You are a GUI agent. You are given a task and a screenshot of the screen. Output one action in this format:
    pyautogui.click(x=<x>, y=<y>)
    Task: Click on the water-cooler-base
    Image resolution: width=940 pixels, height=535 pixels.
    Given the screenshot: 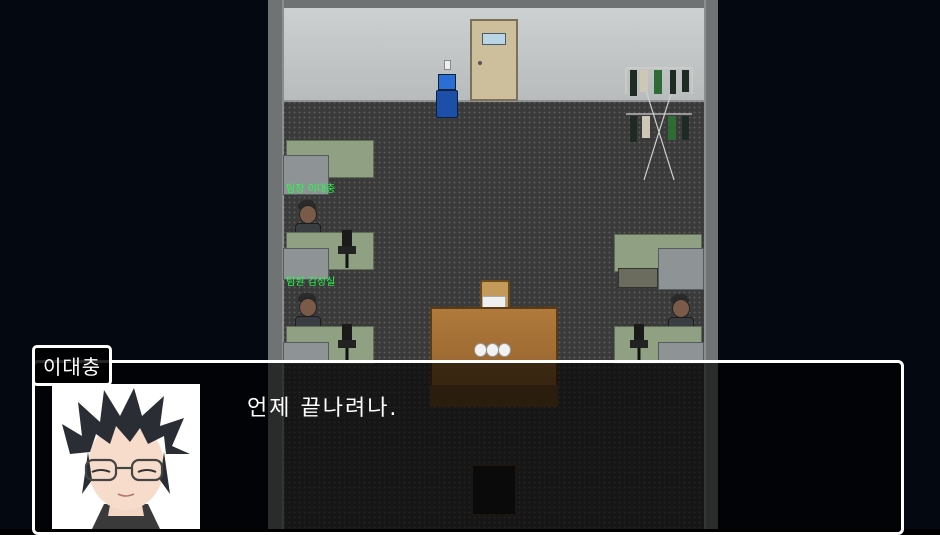 What is the action you would take?
    pyautogui.click(x=447, y=104)
    